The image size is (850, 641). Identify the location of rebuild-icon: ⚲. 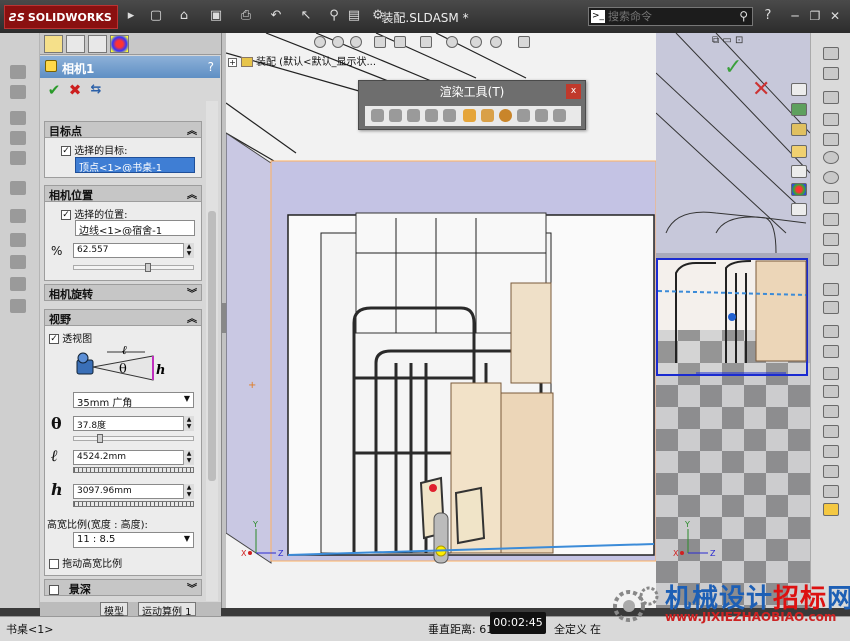
(334, 16).